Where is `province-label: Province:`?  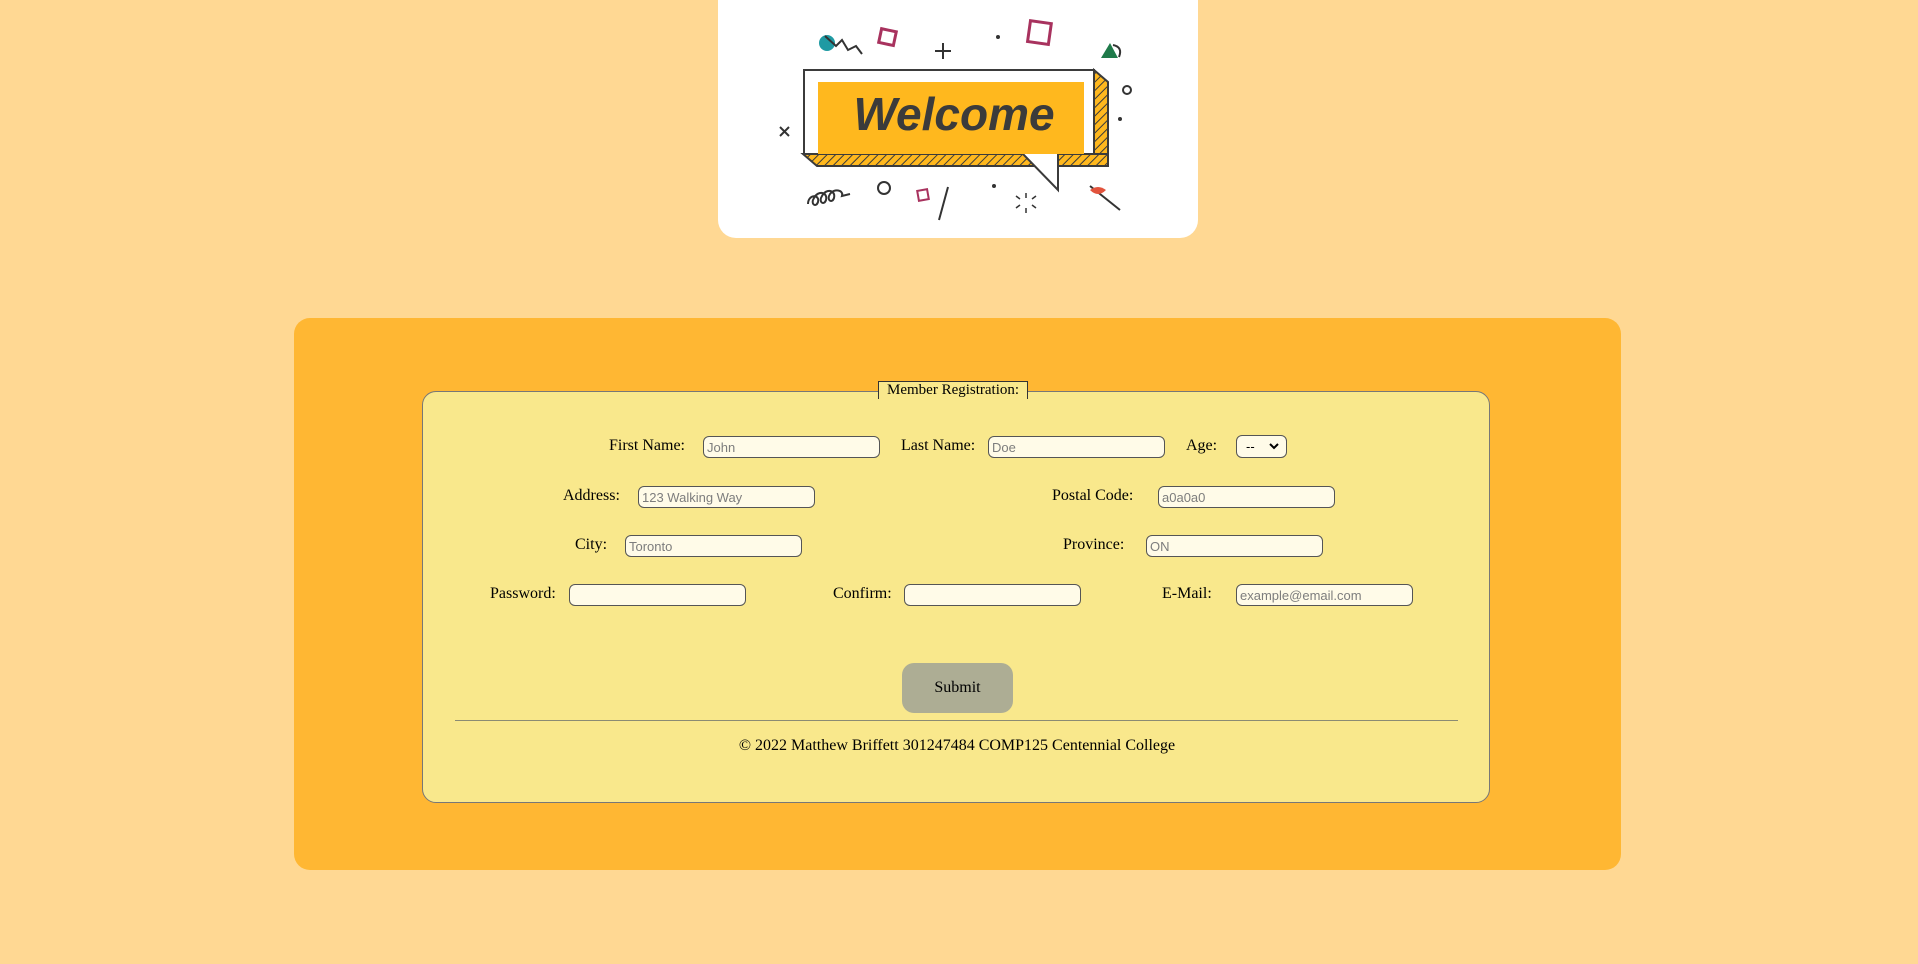 province-label: Province: is located at coordinates (1094, 544).